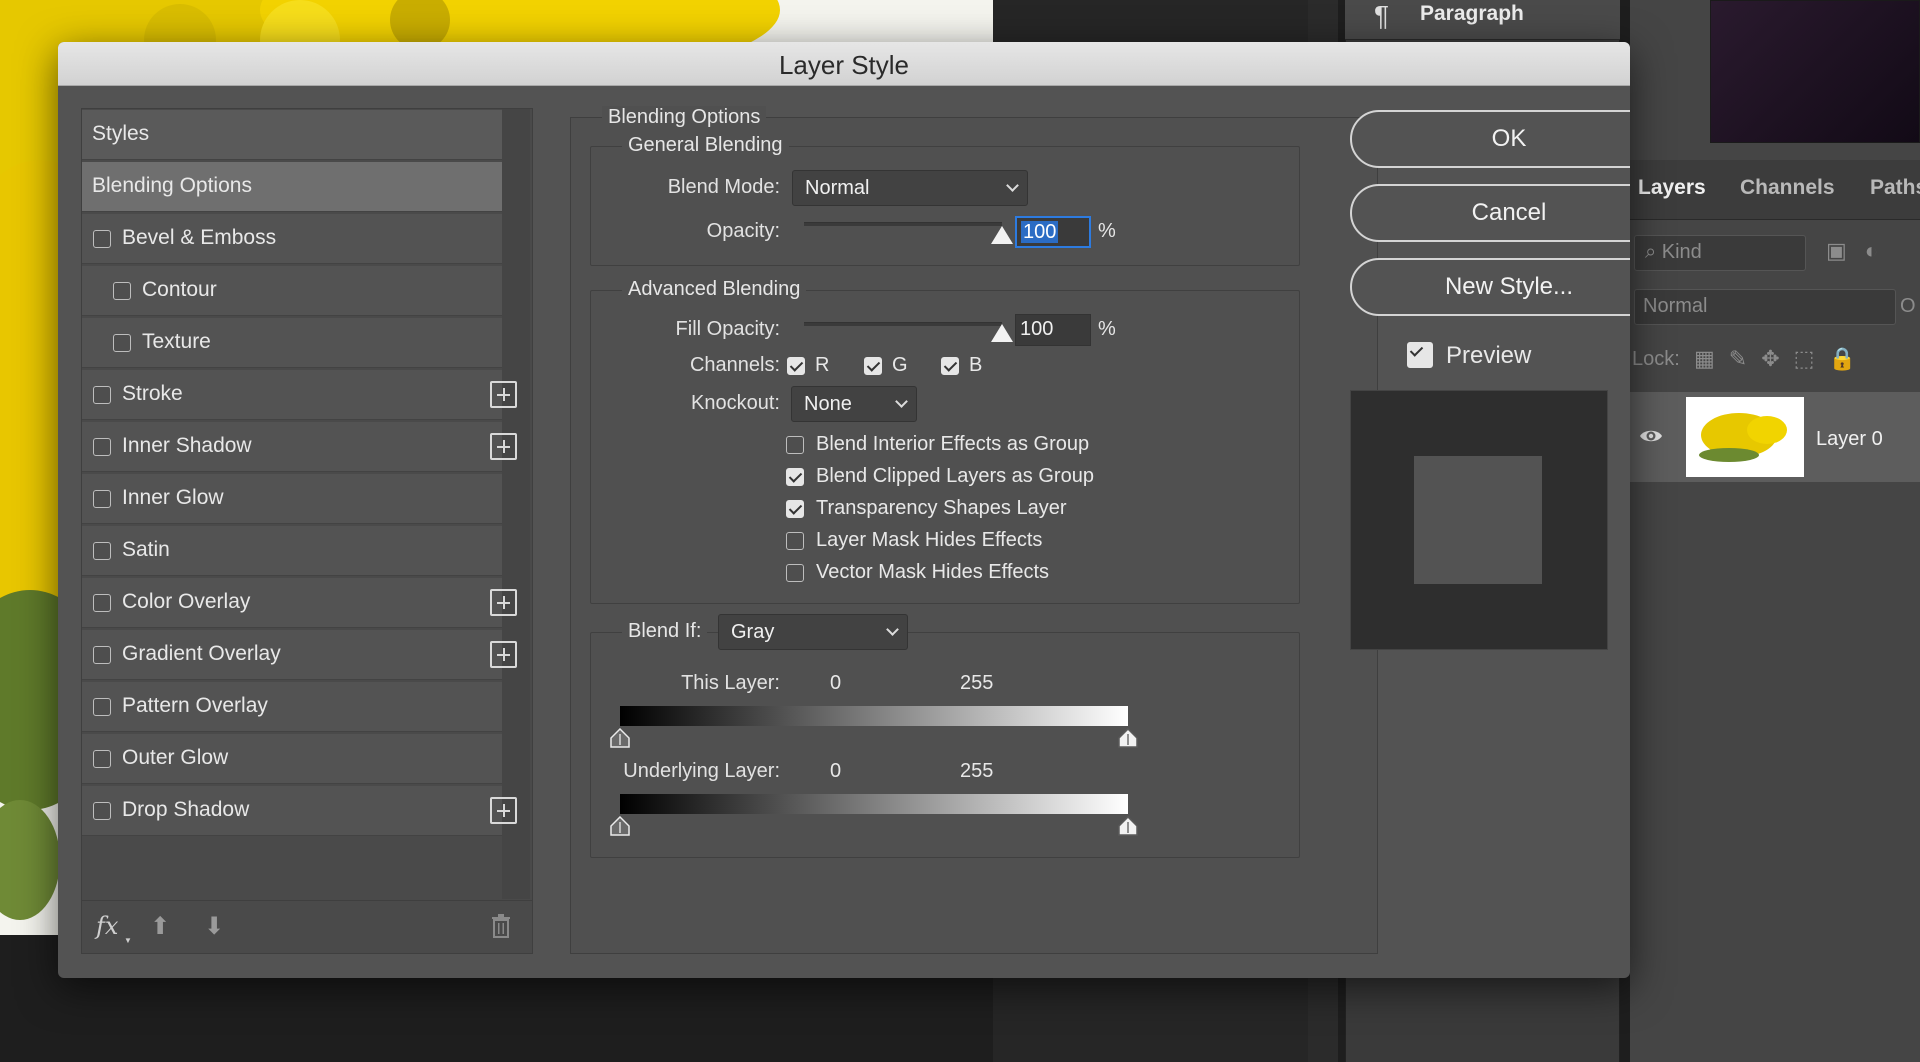  I want to click on bevel-emboss-item: Bevel & Emboss, so click(292, 239).